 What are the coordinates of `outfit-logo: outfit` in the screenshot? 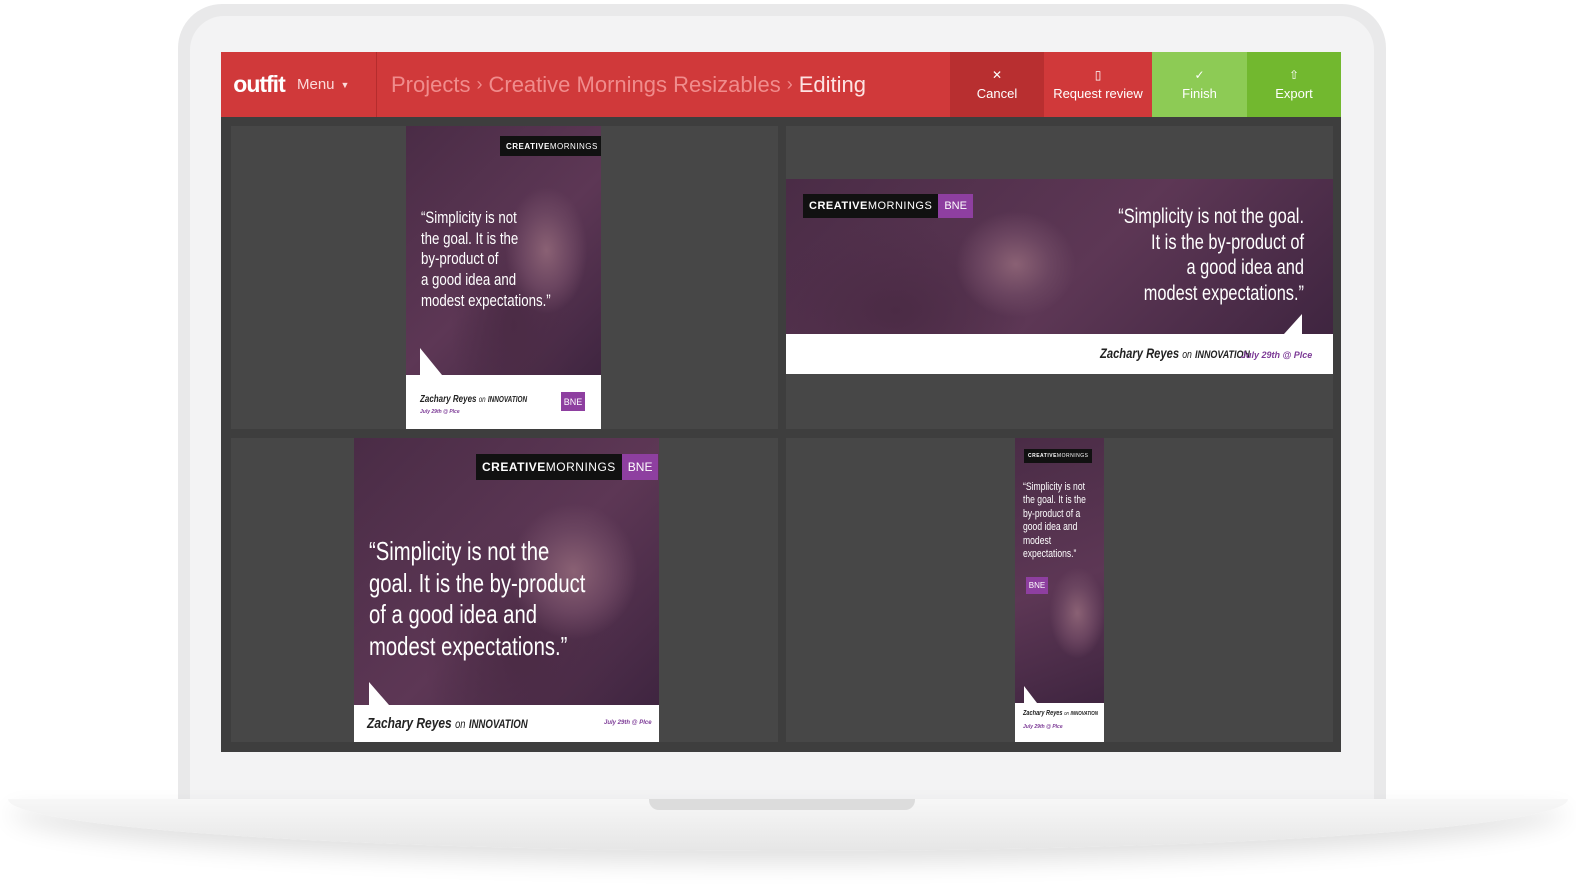 It's located at (259, 84).